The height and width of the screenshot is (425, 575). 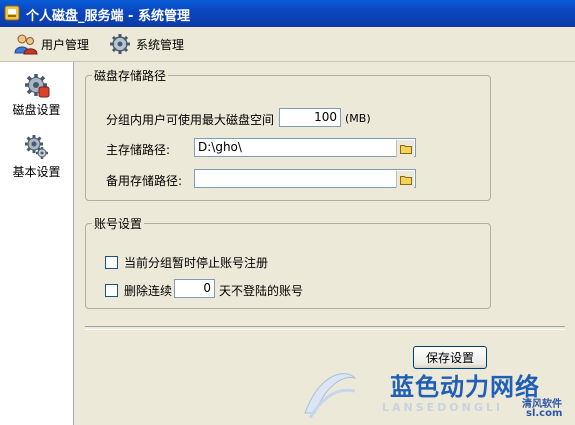 I want to click on backup-path-label: 备用存储路径:, so click(x=144, y=181).